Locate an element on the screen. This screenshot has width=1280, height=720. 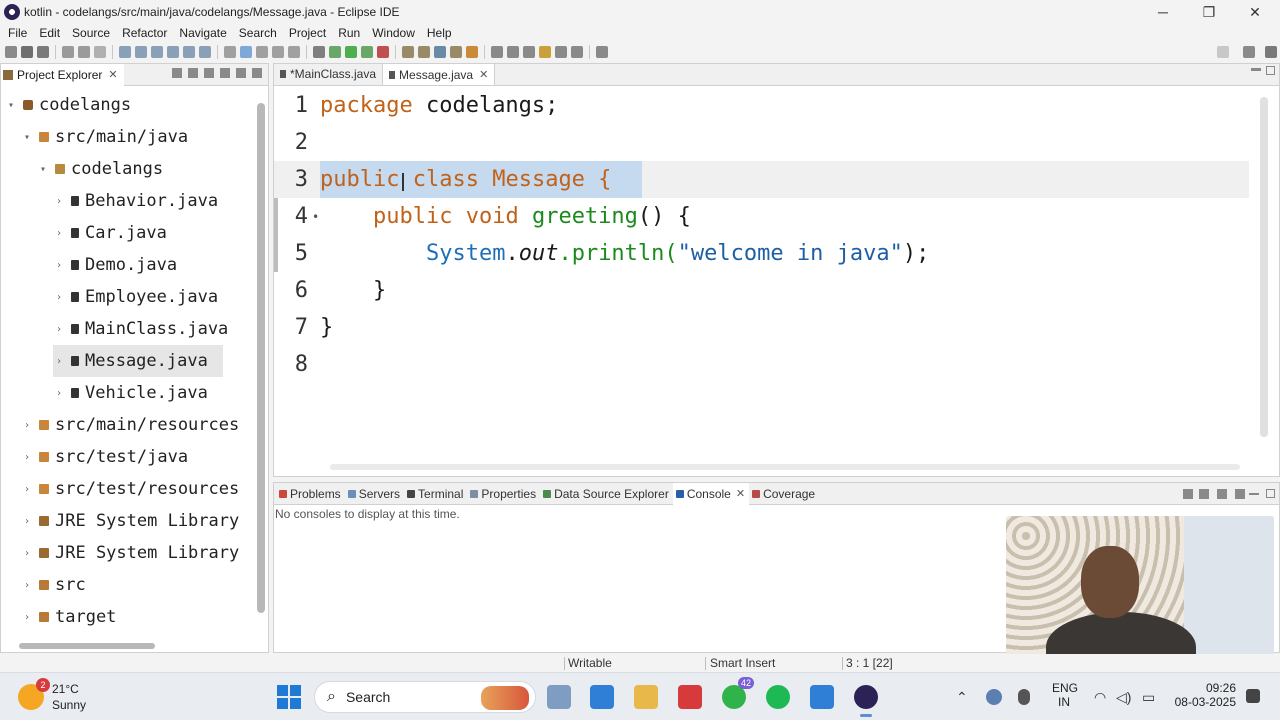
close-console-icon: ✕ is located at coordinates (740, 493).